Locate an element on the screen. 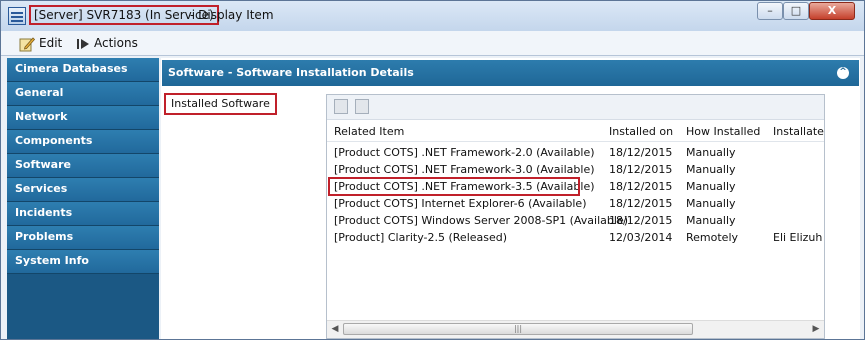  sidebar-item-cimera-databases: Cimera Databases is located at coordinates (83, 70).